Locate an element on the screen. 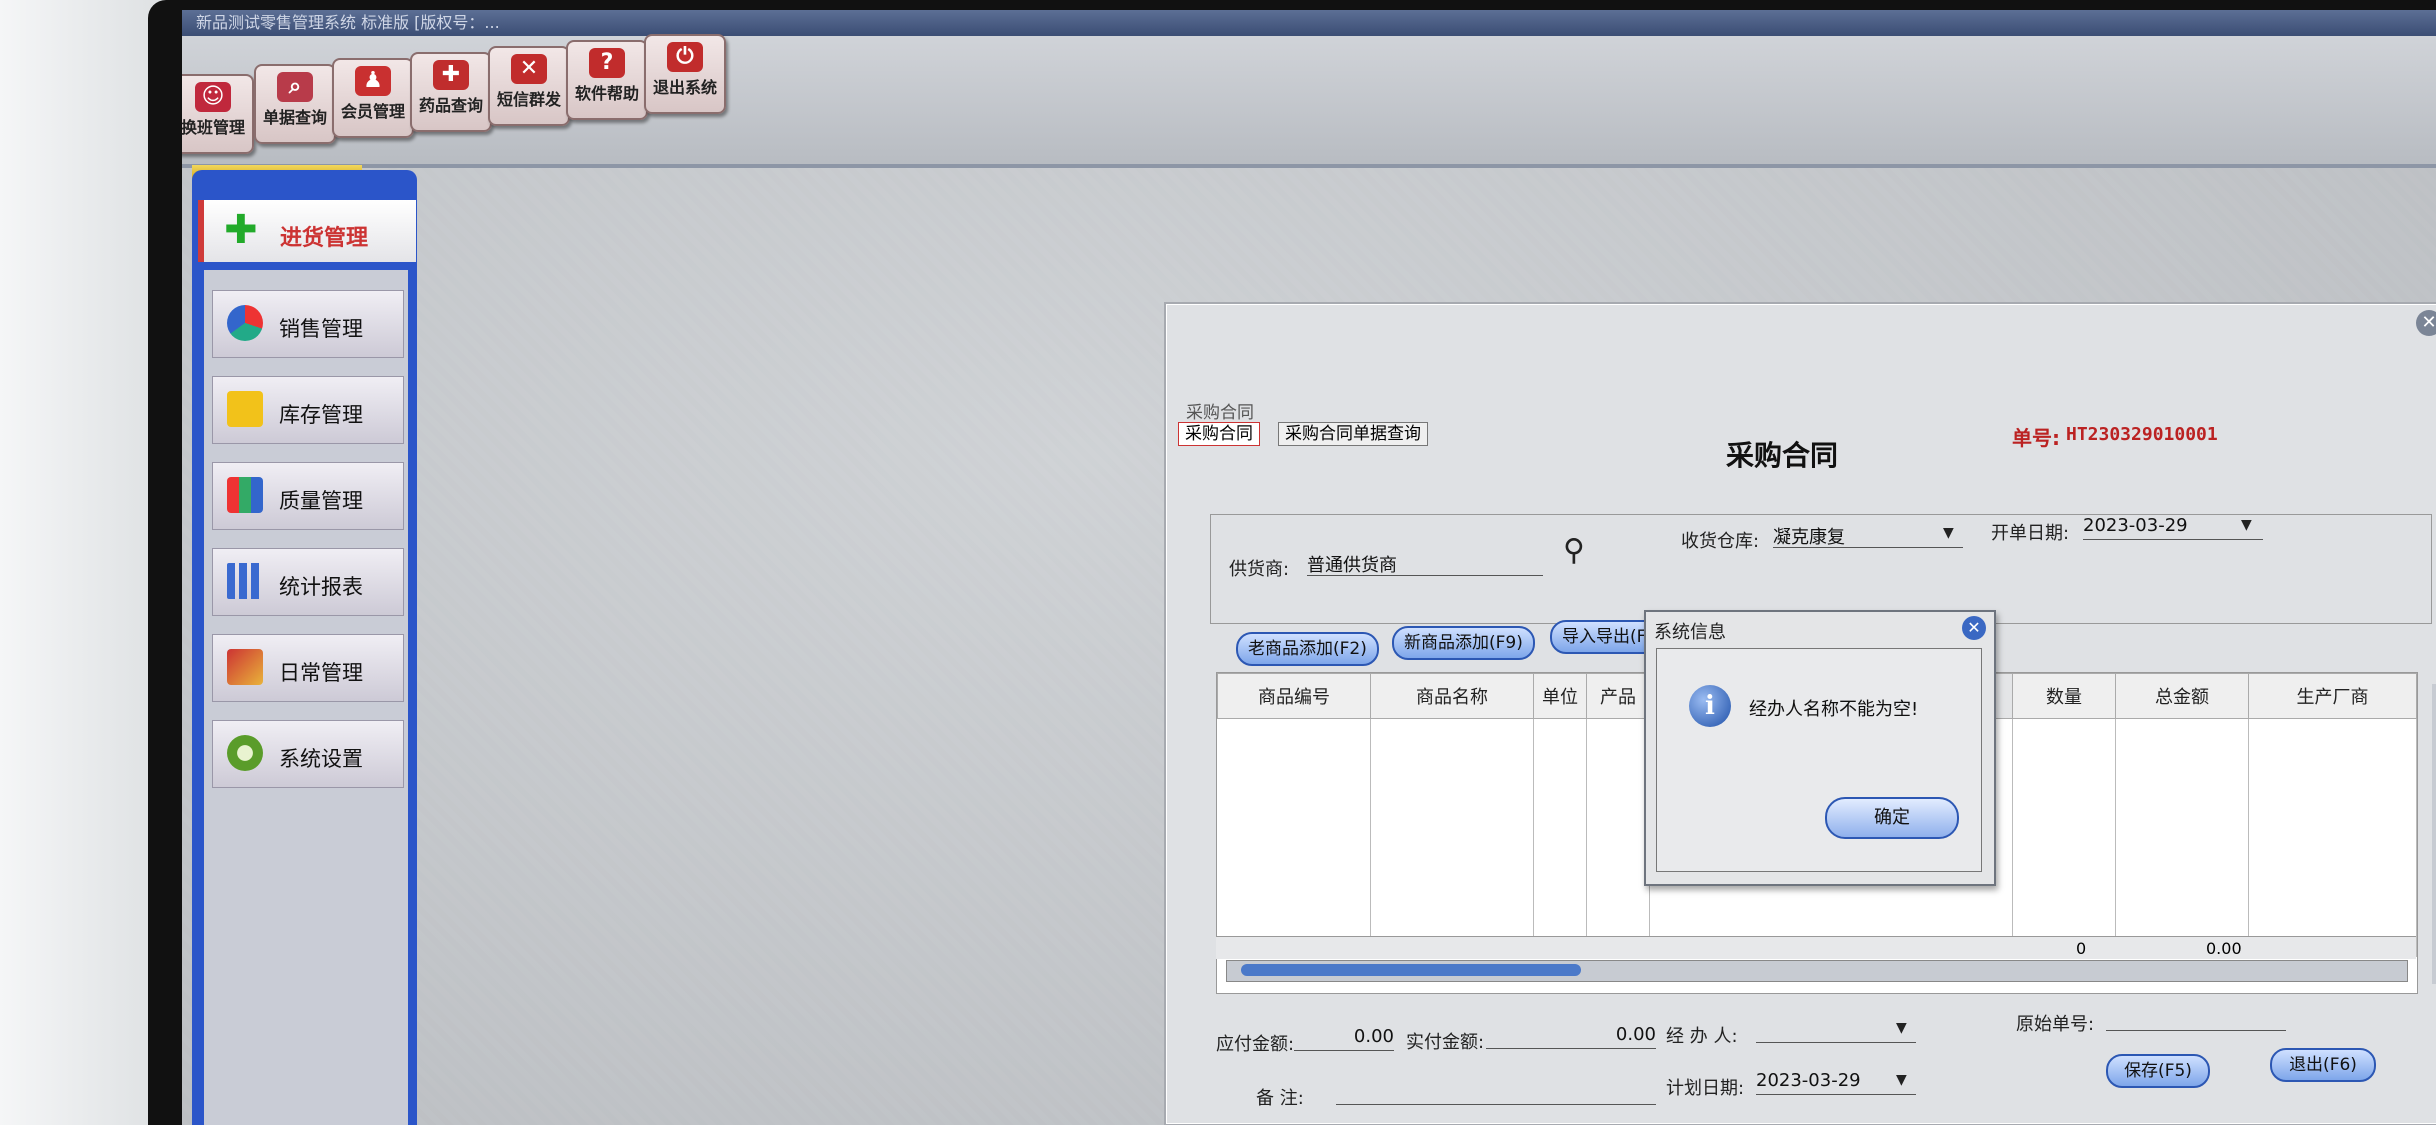 The height and width of the screenshot is (1125, 2436). sum-quantity: 0 is located at coordinates (2081, 948).